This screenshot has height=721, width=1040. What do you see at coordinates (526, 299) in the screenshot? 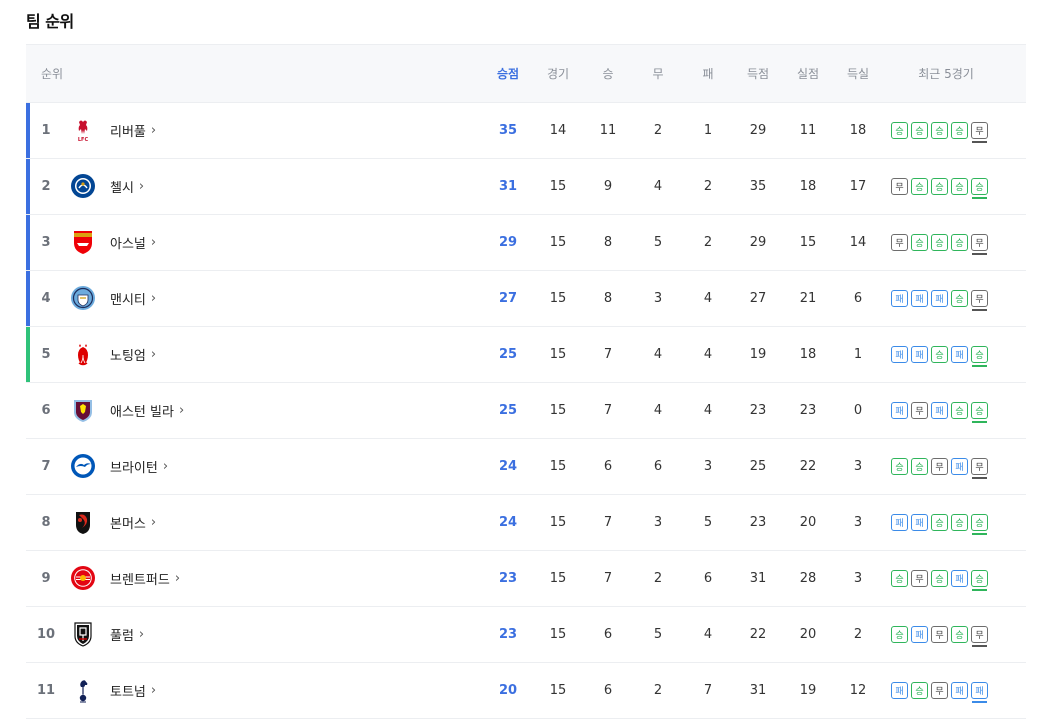
I see `table-row: 4 맨시티 › 27 15 8 3 4 27 21 6 패 패 패 승 무` at bounding box center [526, 299].